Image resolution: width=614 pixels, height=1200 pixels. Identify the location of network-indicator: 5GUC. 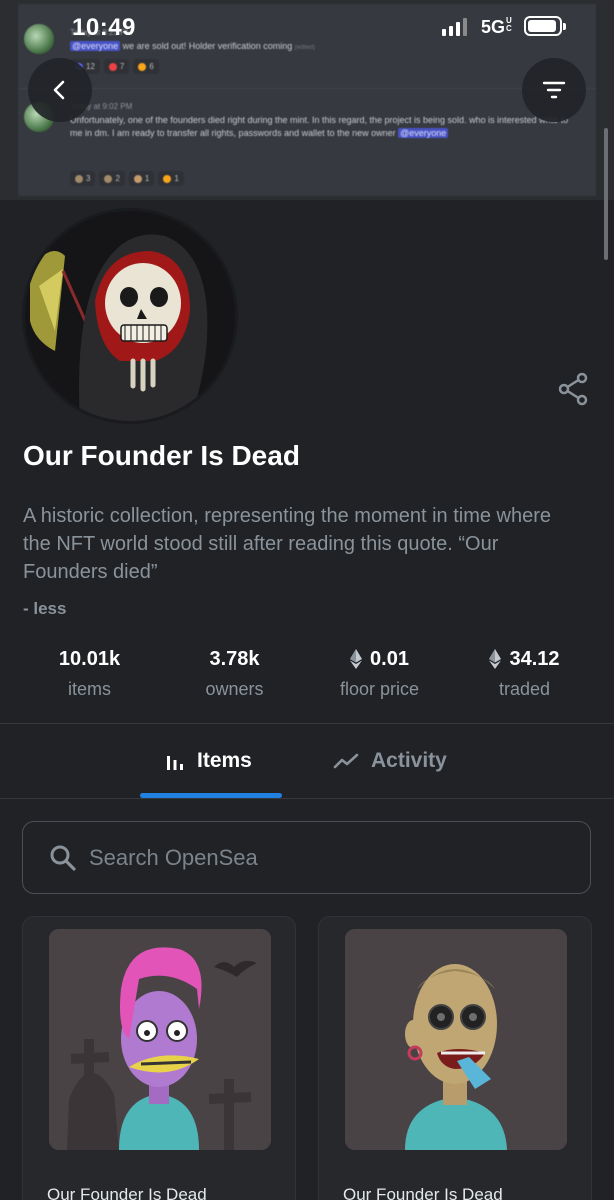
(496, 27).